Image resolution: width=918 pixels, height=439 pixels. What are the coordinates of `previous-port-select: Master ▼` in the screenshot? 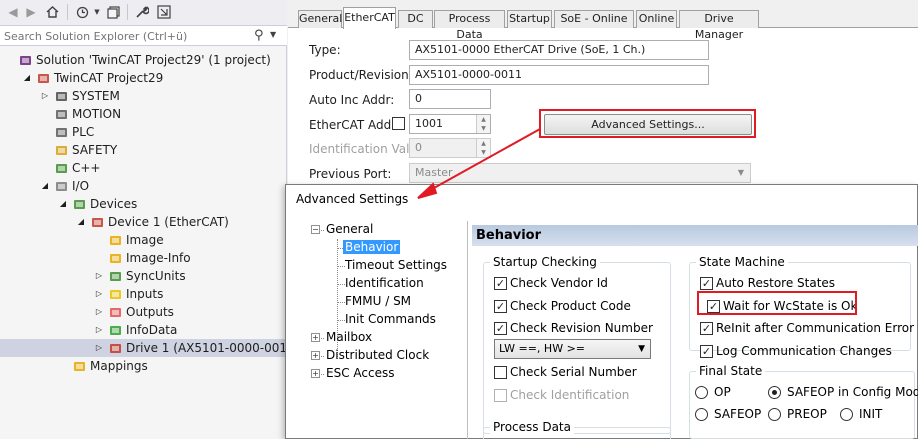 It's located at (580, 173).